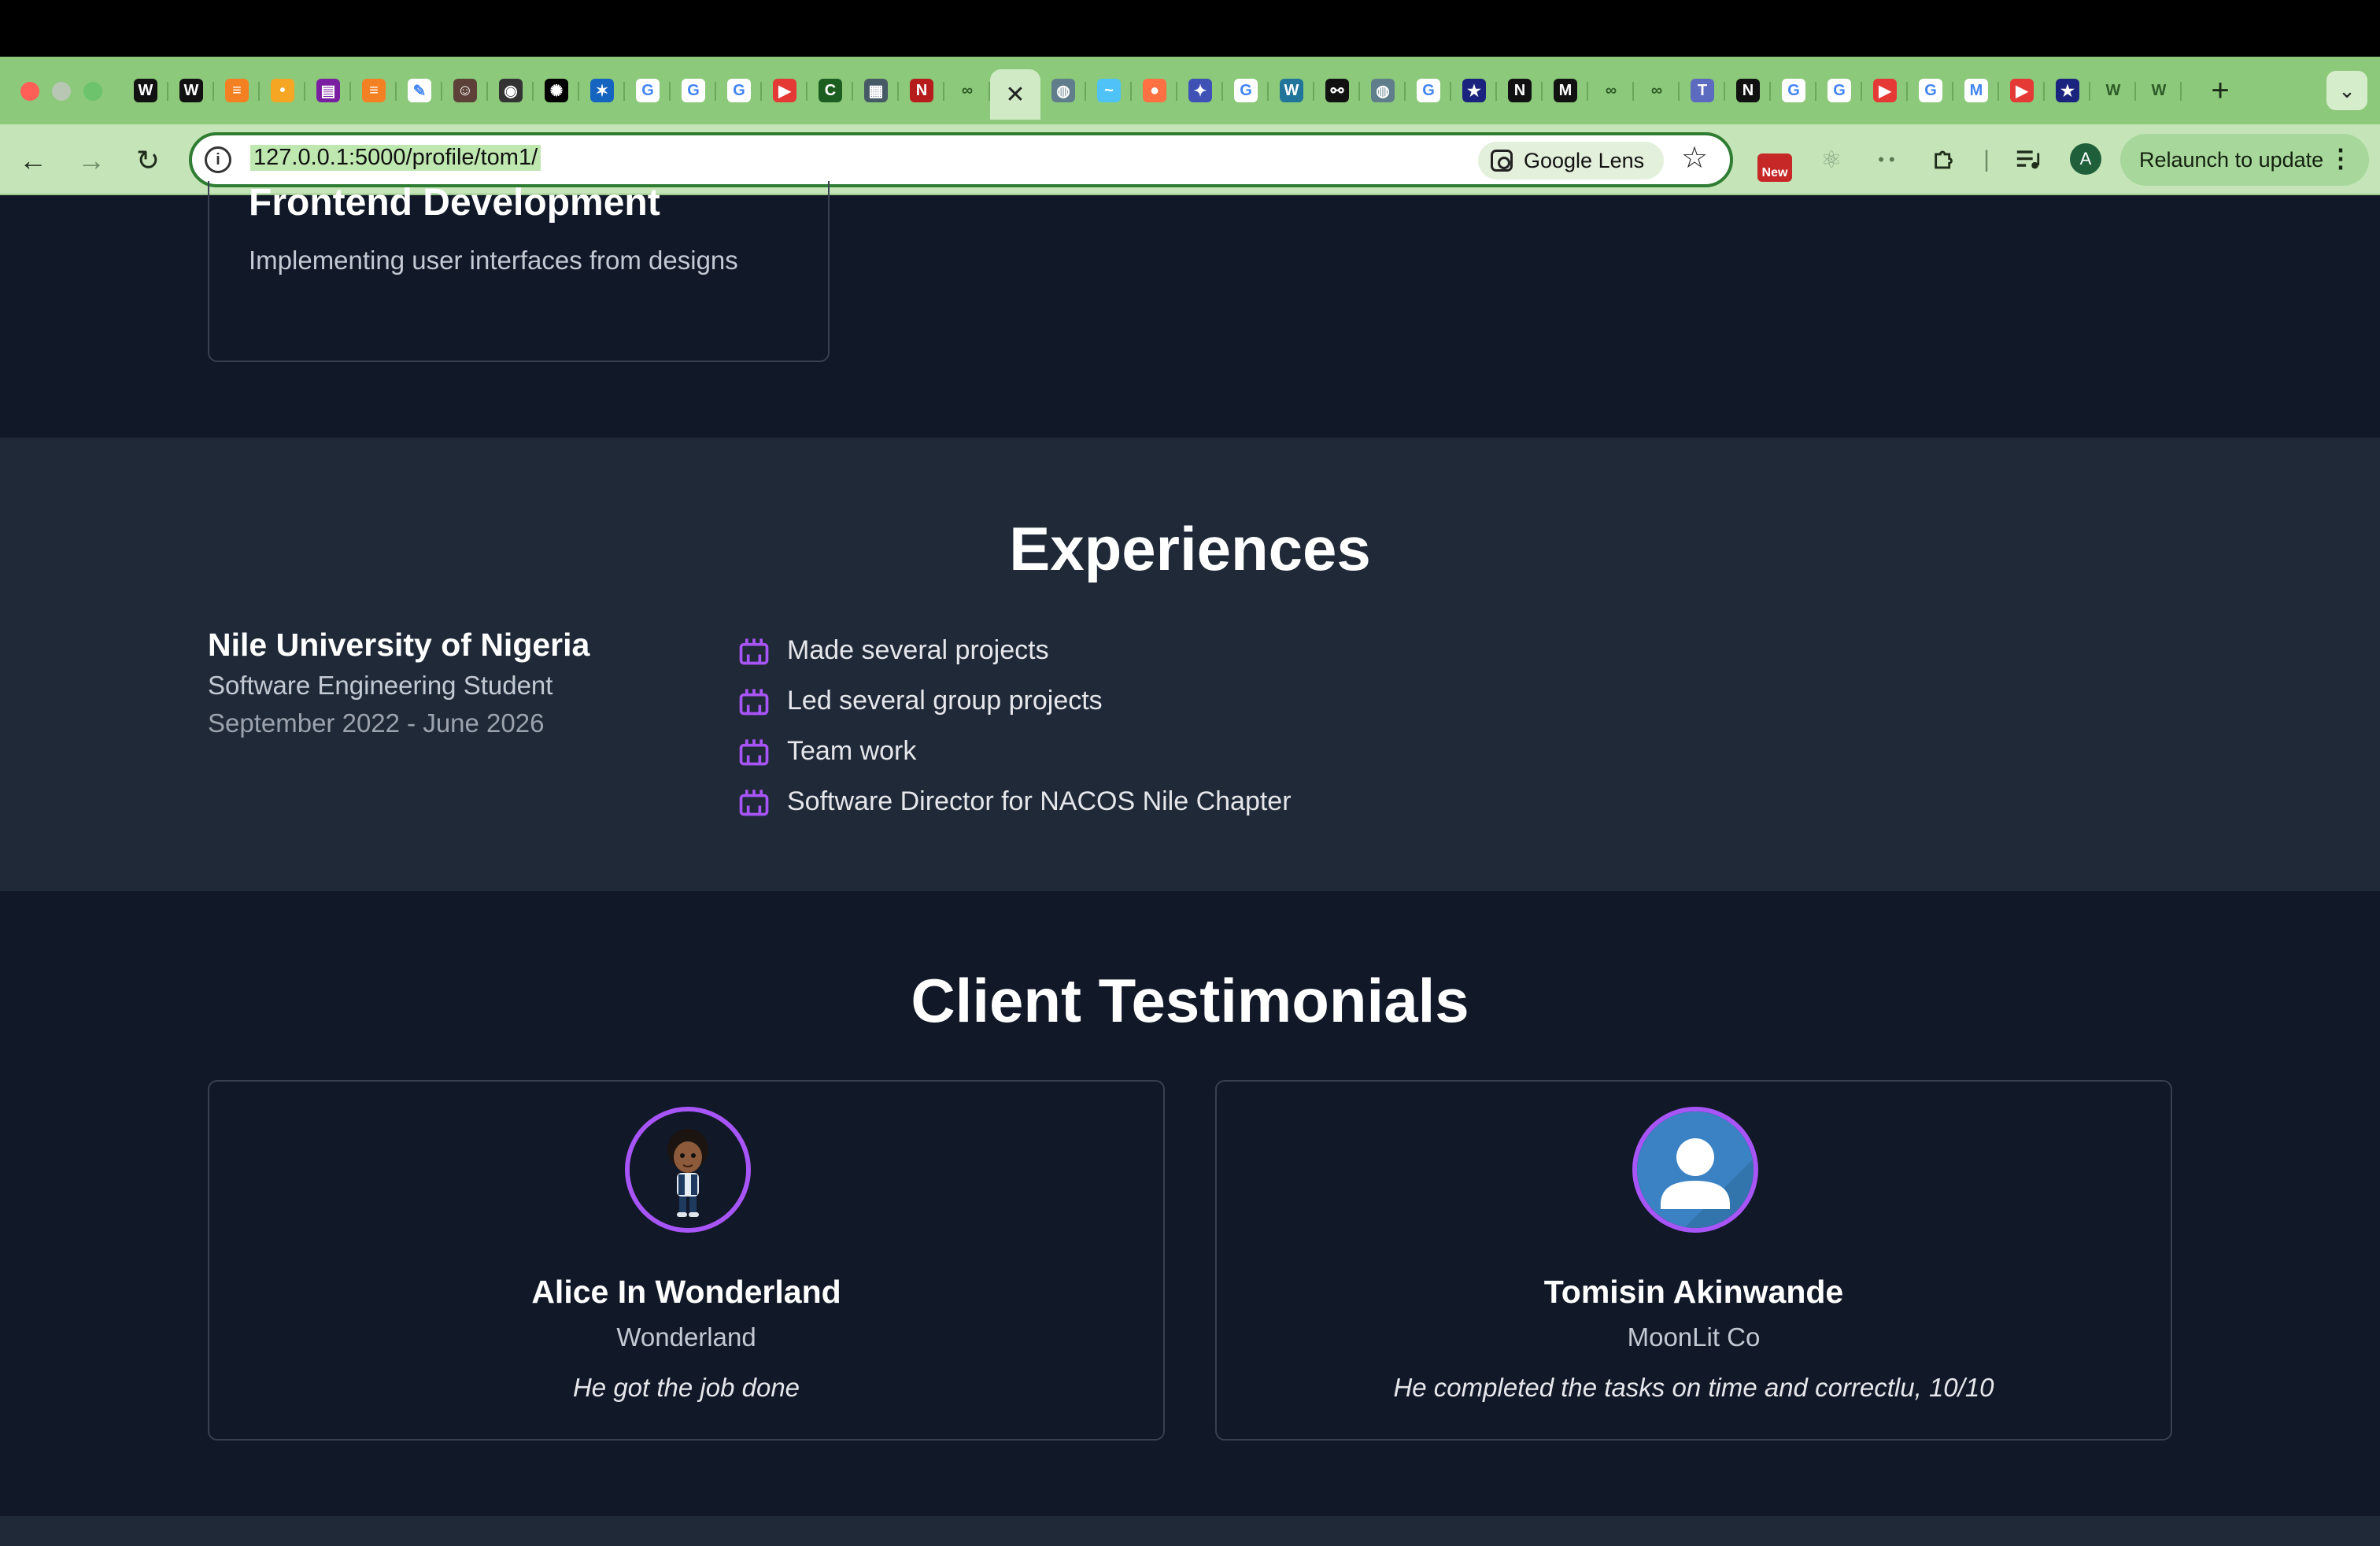 The height and width of the screenshot is (1546, 2380). What do you see at coordinates (511, 90) in the screenshot?
I see `browser-tab: ◉` at bounding box center [511, 90].